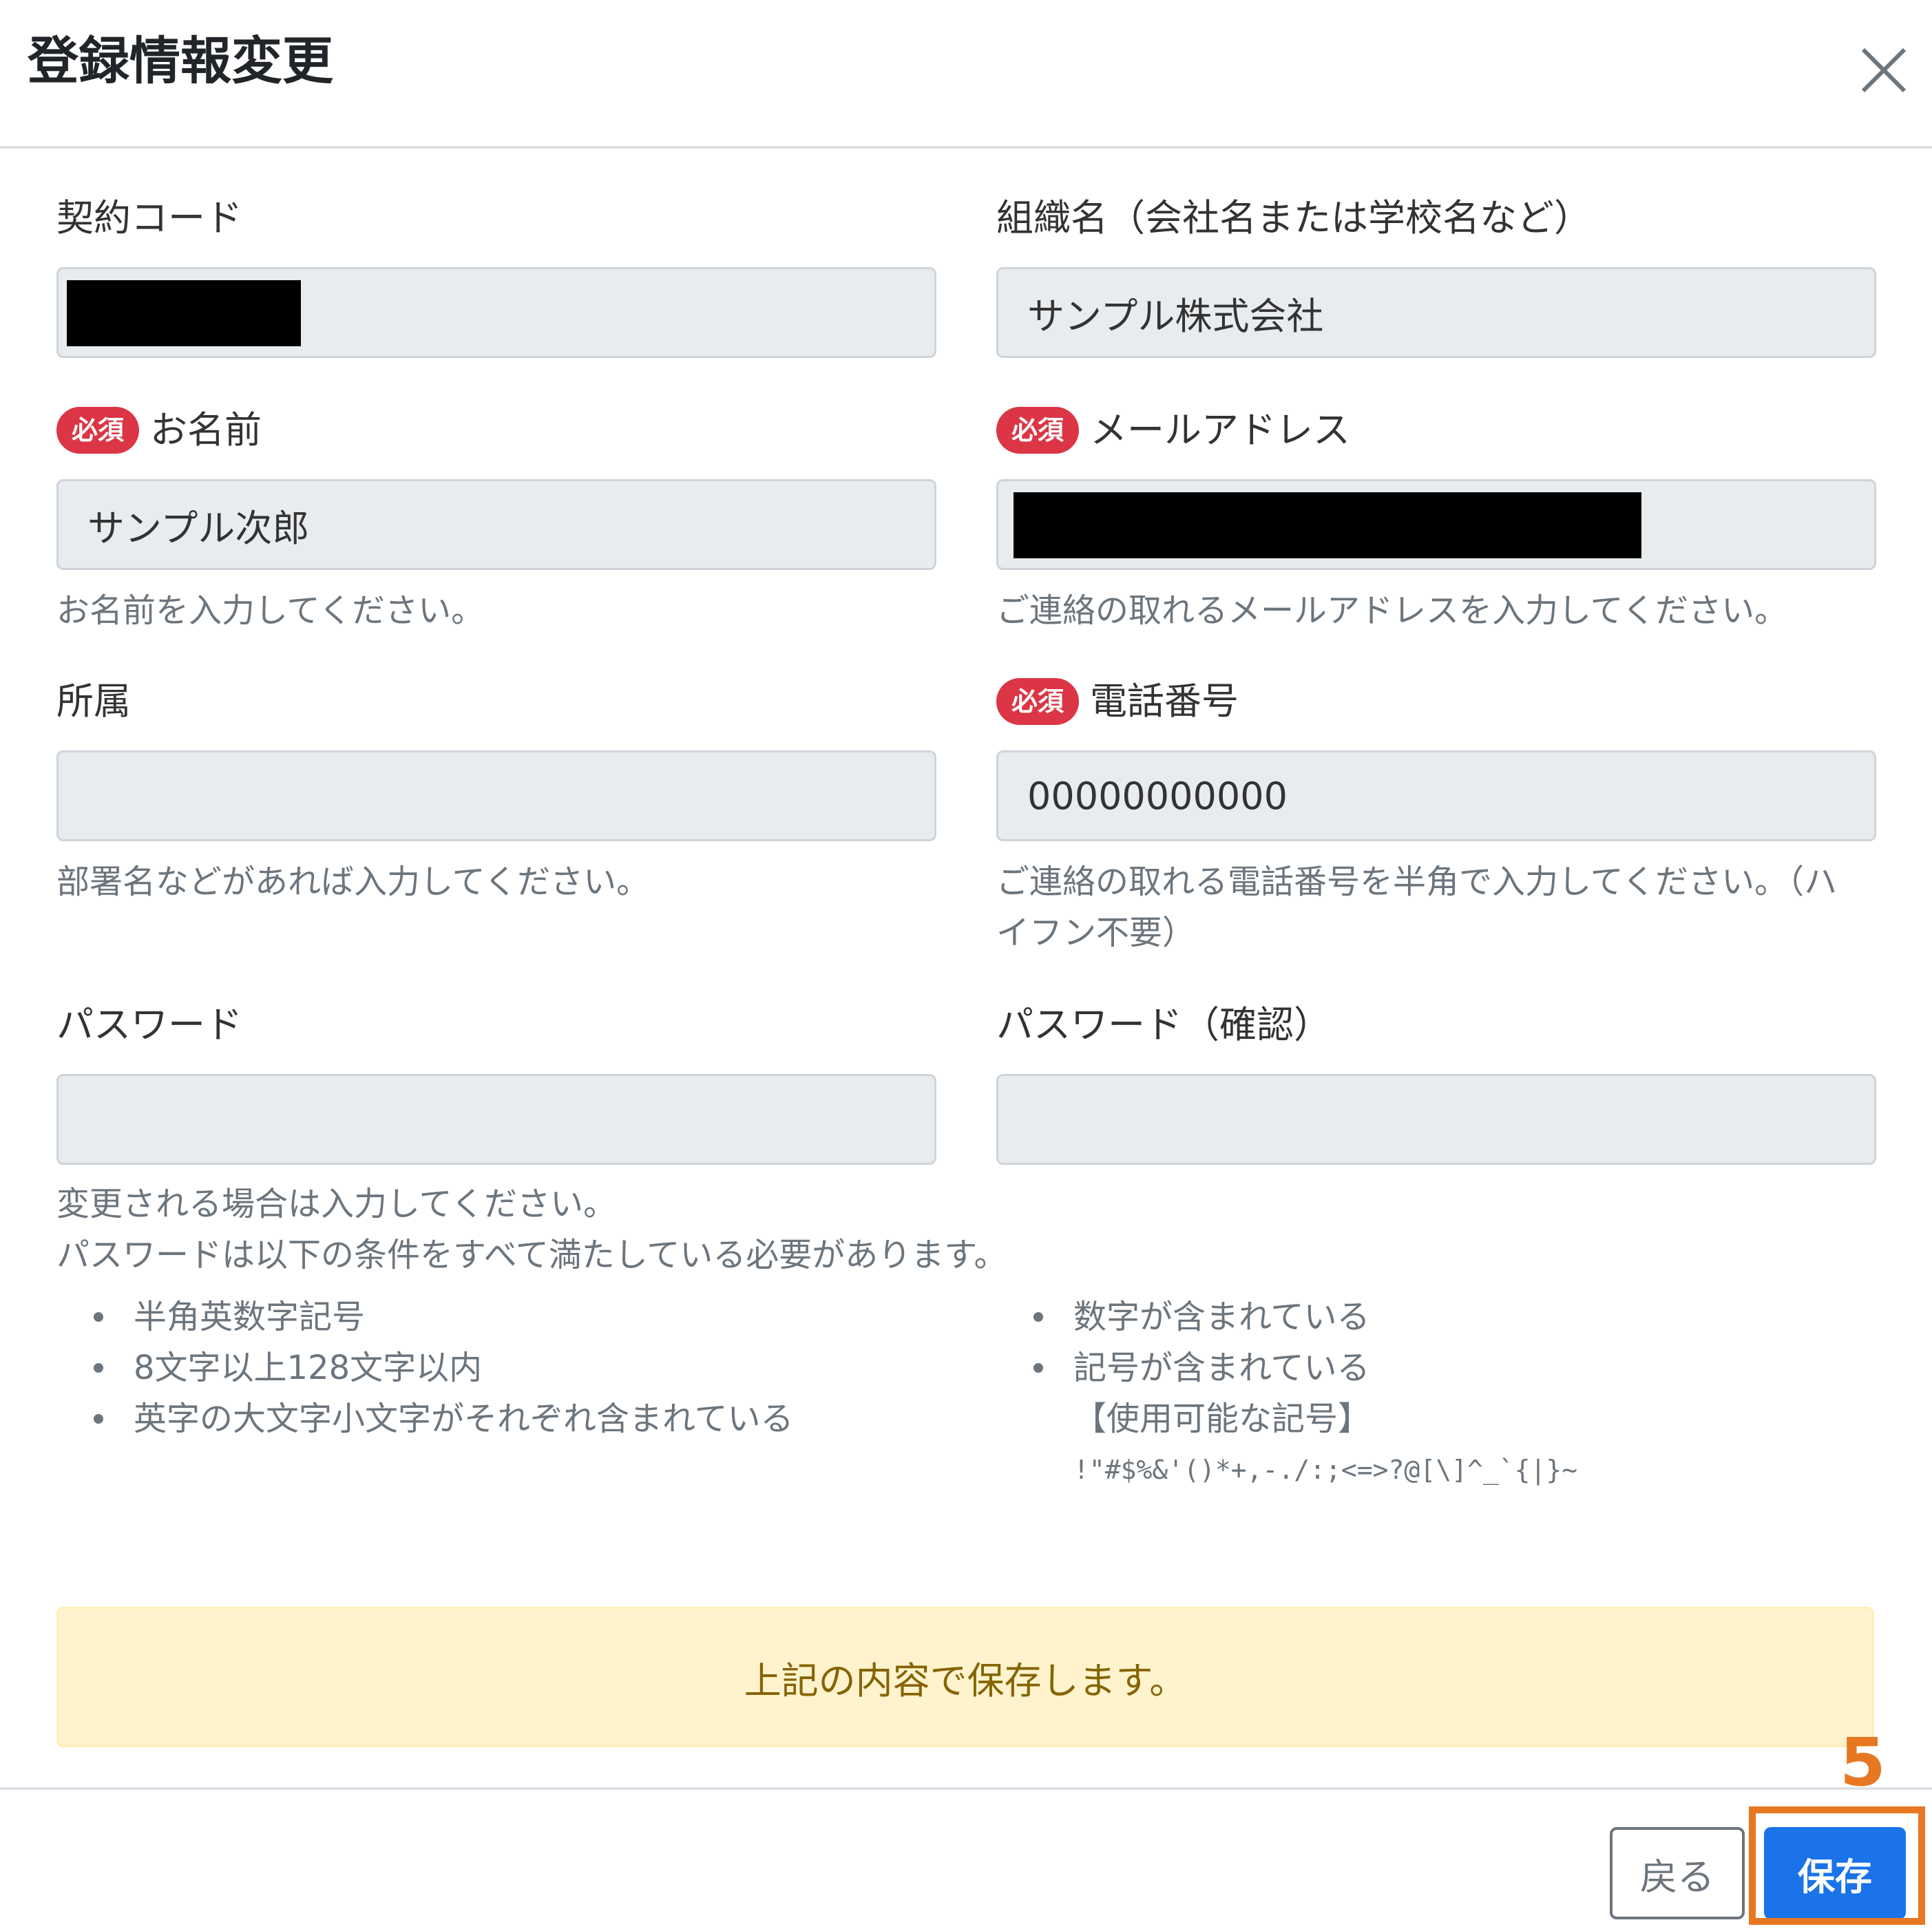 The width and height of the screenshot is (1932, 1929). What do you see at coordinates (1437, 430) in the screenshot?
I see `email-label-row: 必須 メールアドレス` at bounding box center [1437, 430].